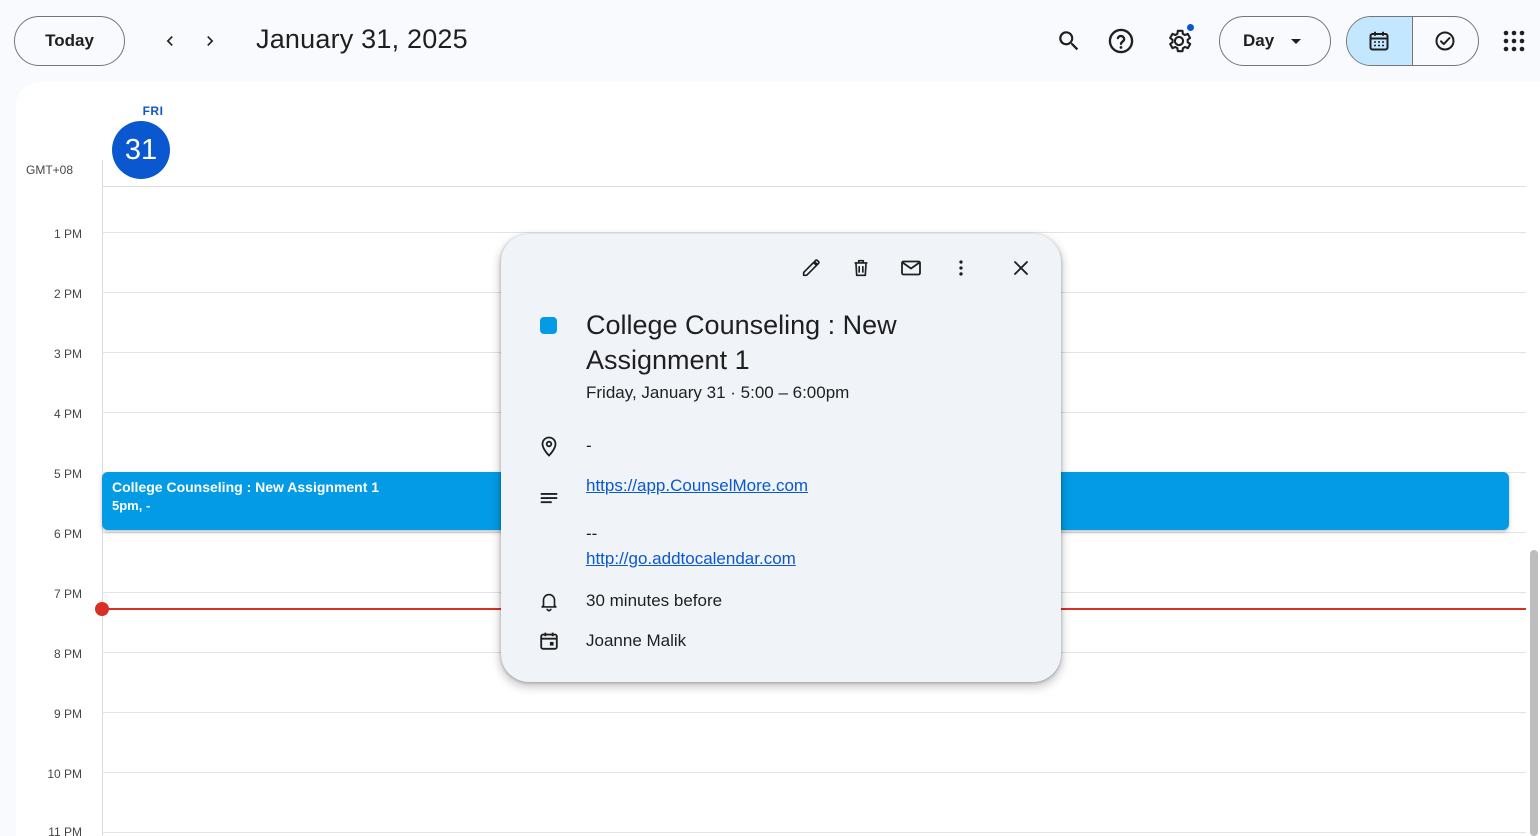 The width and height of the screenshot is (1540, 836). What do you see at coordinates (50, 170) in the screenshot?
I see `timezone-label: GMT+08` at bounding box center [50, 170].